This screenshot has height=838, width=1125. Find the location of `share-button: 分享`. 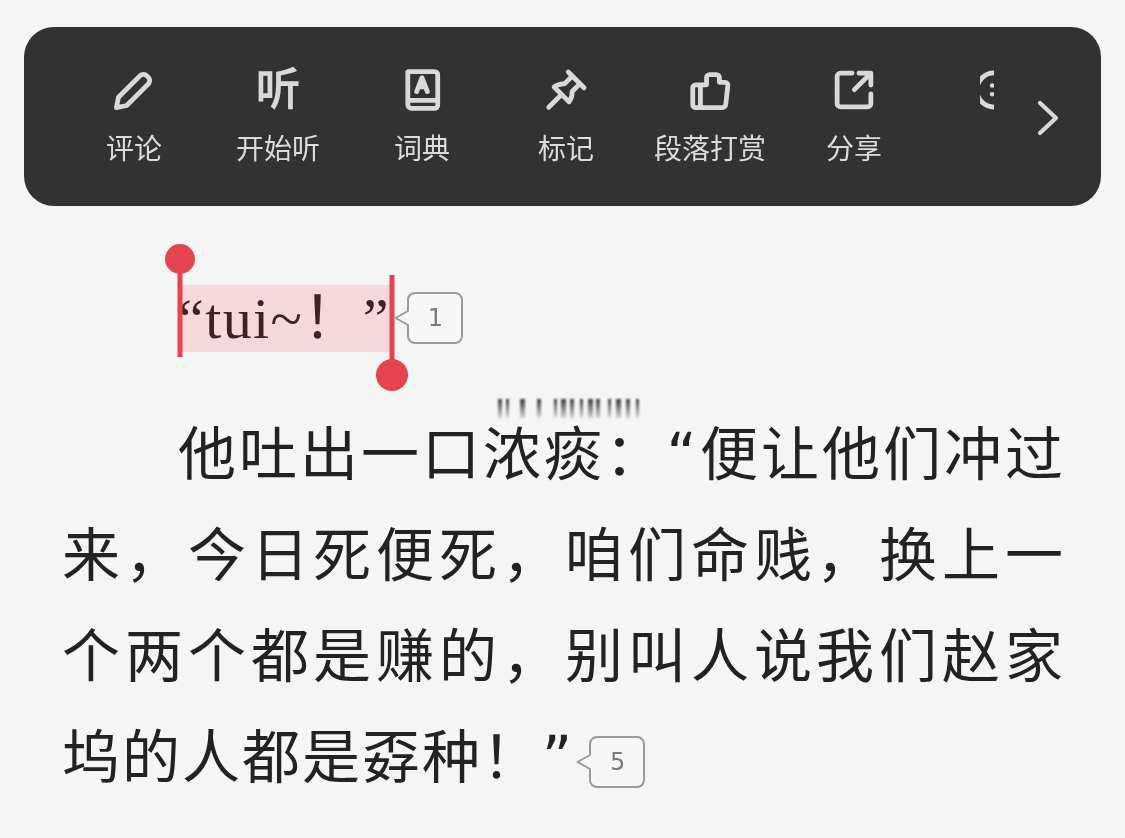

share-button: 分享 is located at coordinates (854, 117).